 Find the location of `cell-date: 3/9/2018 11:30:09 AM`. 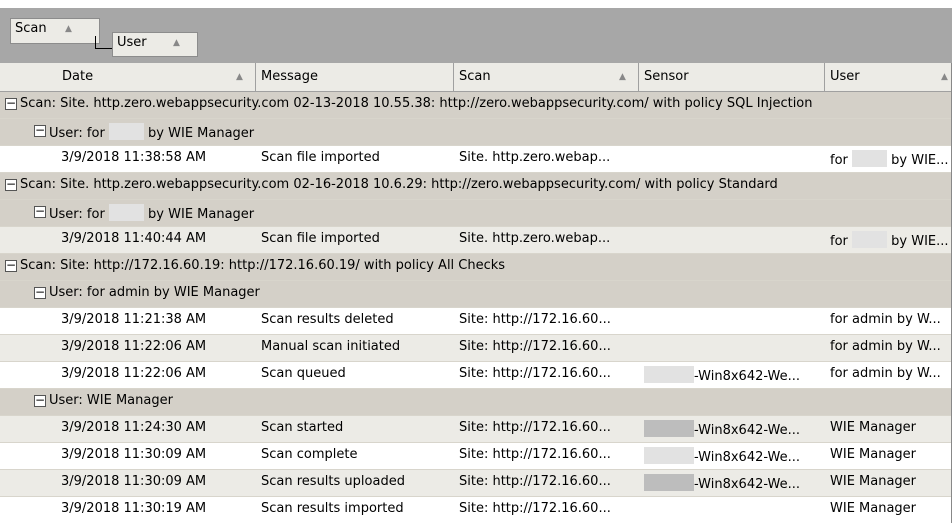

cell-date: 3/9/2018 11:30:09 AM is located at coordinates (134, 481).